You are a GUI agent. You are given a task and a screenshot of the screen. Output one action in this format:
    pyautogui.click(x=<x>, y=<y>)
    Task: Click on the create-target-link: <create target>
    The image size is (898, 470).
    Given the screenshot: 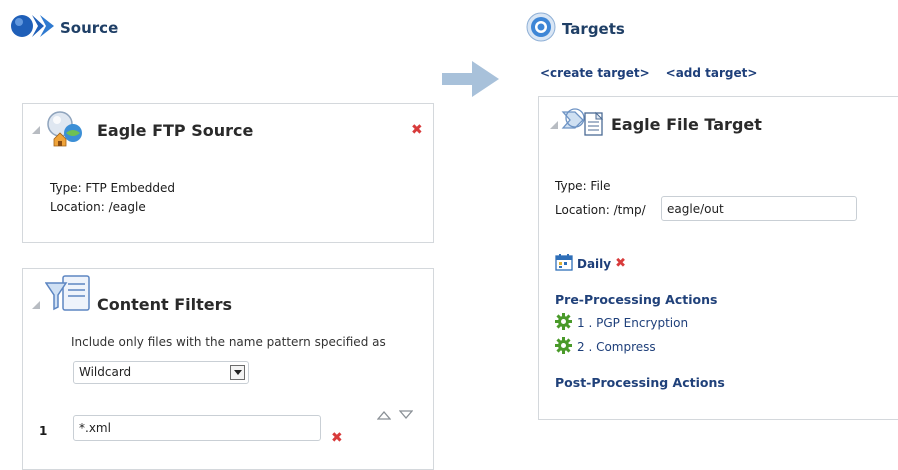 What is the action you would take?
    pyautogui.click(x=595, y=73)
    